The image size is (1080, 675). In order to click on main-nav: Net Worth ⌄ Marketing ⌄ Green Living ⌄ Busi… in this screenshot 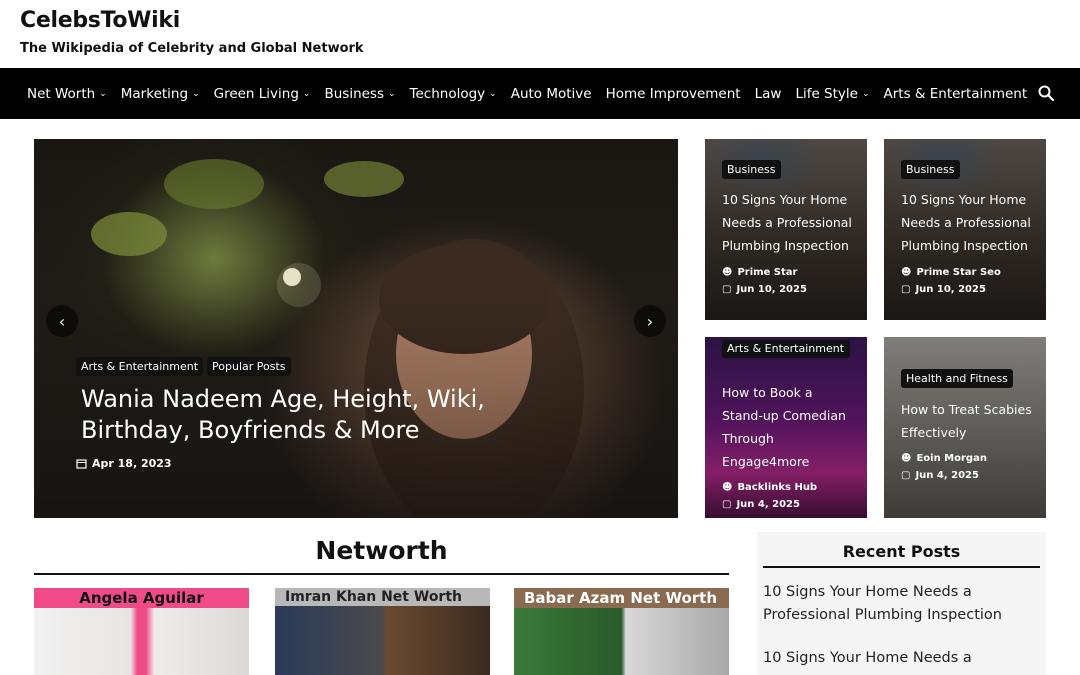, I will do `click(540, 93)`.